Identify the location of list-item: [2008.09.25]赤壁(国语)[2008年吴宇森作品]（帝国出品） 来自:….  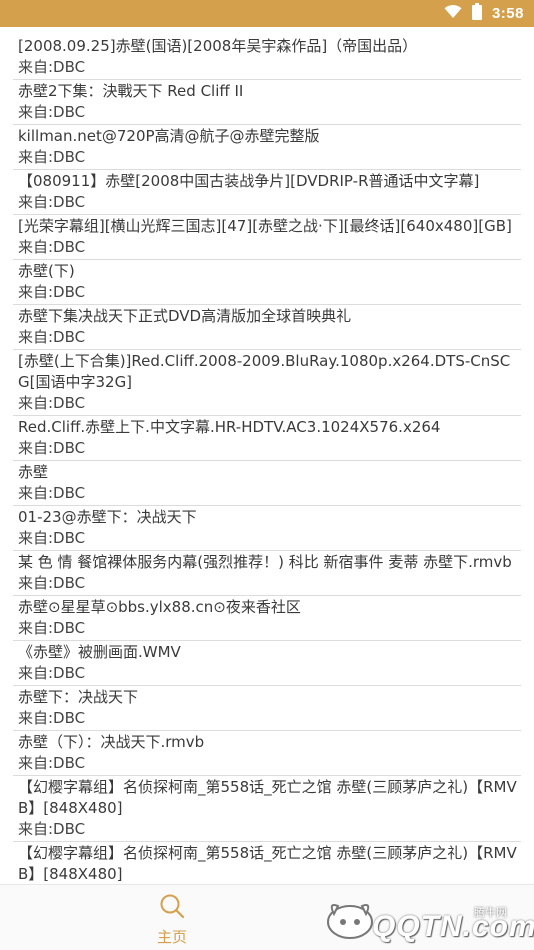
(267, 57).